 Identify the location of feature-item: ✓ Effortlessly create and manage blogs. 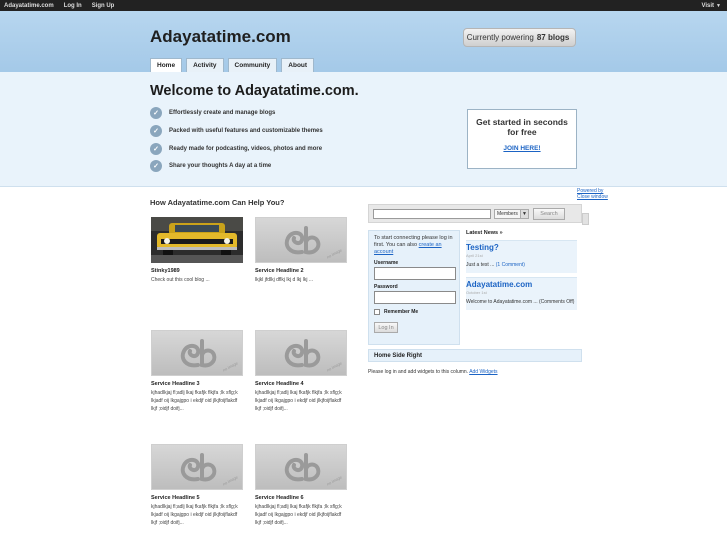
(212, 113).